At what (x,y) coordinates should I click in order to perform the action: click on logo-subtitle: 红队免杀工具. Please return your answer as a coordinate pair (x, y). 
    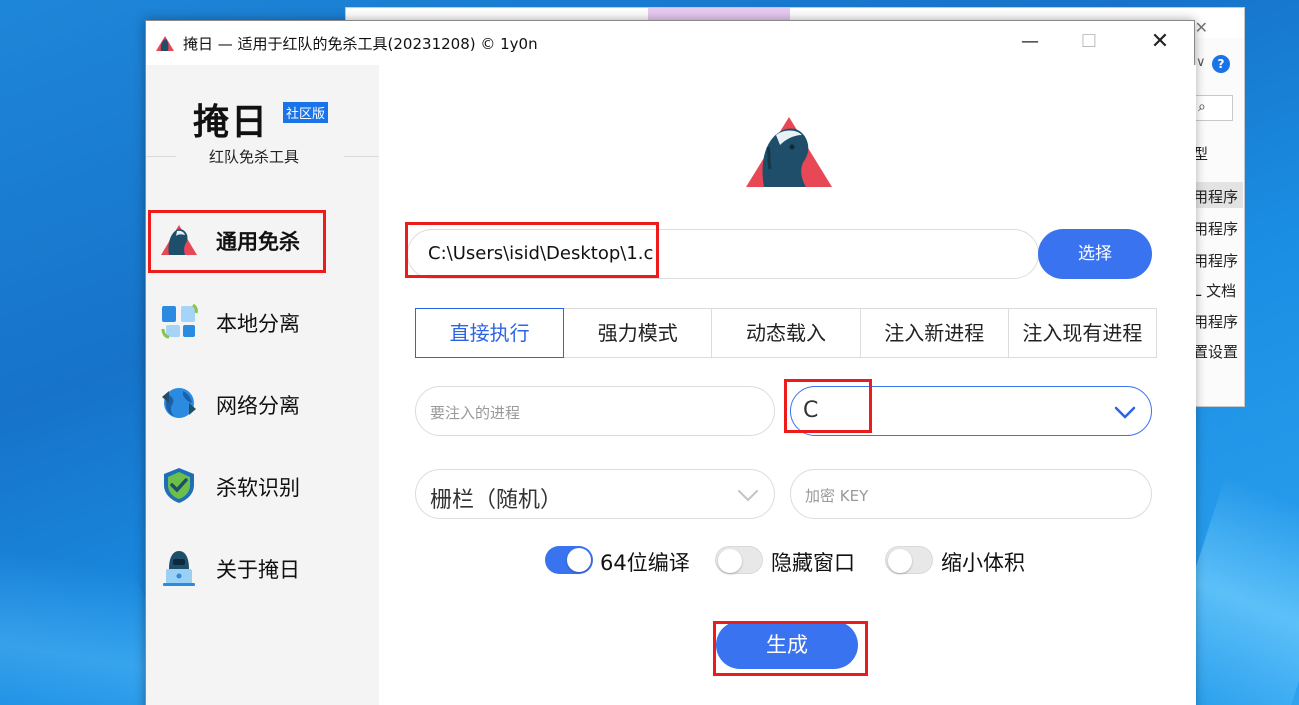
    Looking at the image, I should click on (254, 157).